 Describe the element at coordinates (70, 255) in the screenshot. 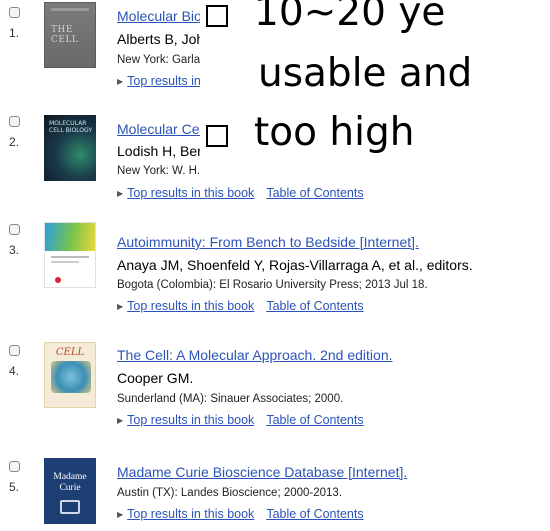

I see `book-cover-autoimmunity-icon` at that location.